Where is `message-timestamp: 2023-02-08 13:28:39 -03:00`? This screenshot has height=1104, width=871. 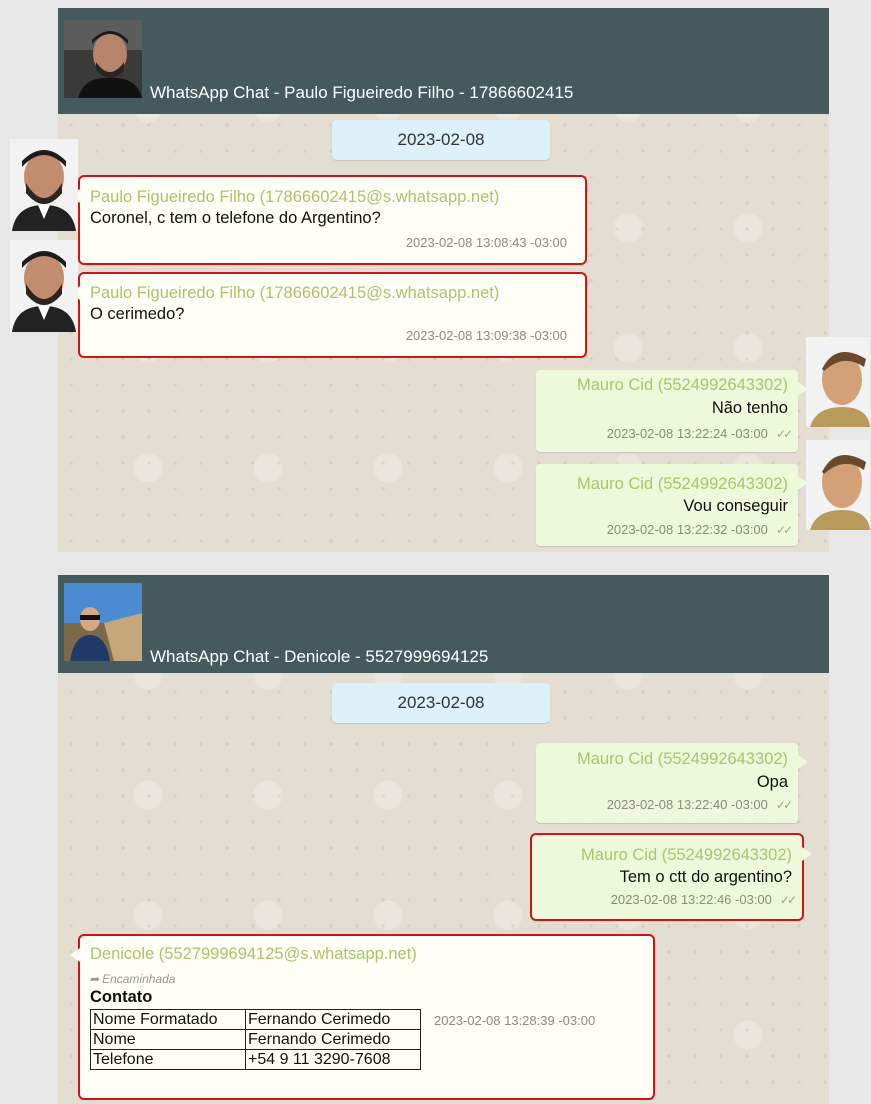 message-timestamp: 2023-02-08 13:28:39 -03:00 is located at coordinates (515, 1020).